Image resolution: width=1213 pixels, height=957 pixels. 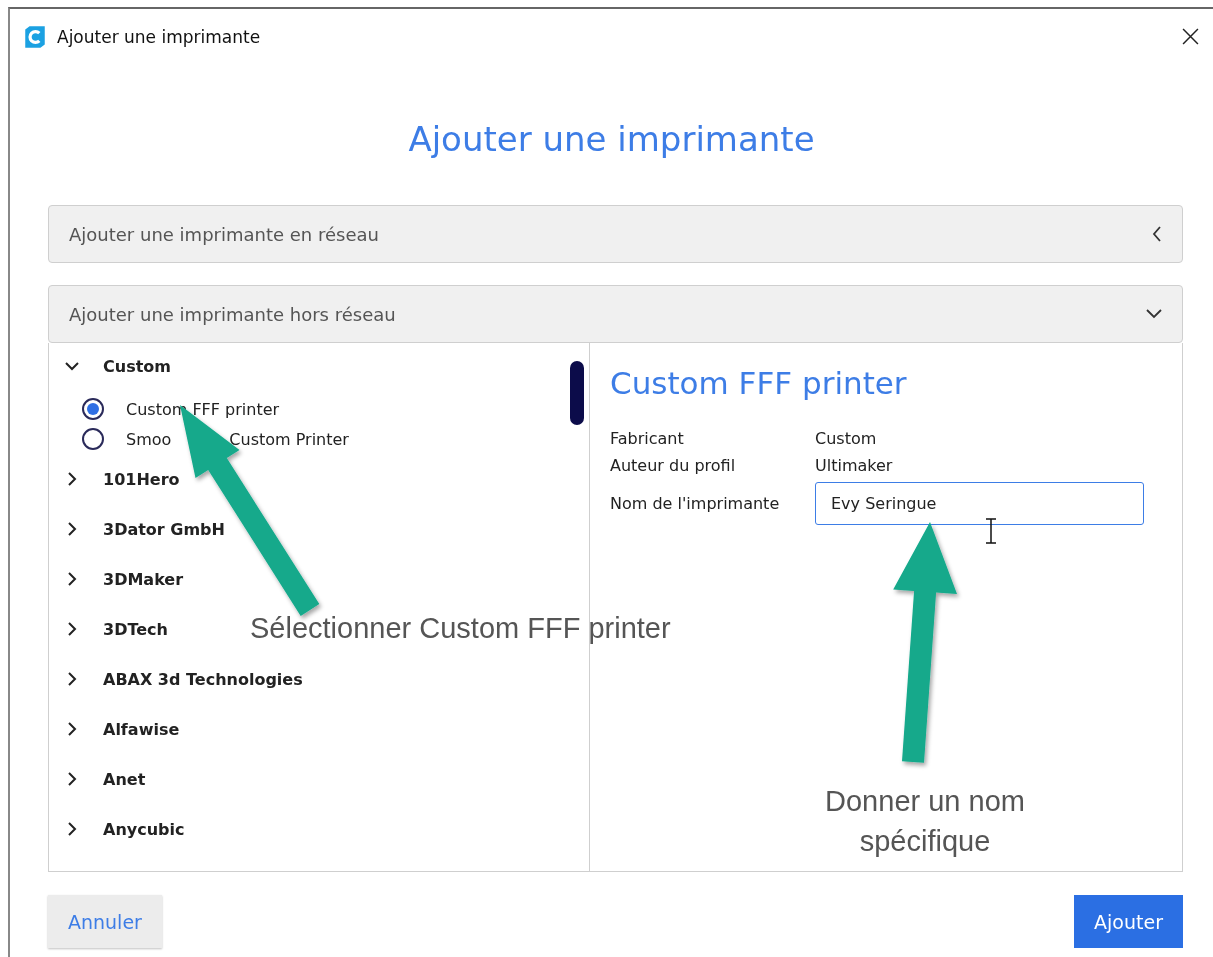 I want to click on field-value: Custom, so click(x=846, y=438).